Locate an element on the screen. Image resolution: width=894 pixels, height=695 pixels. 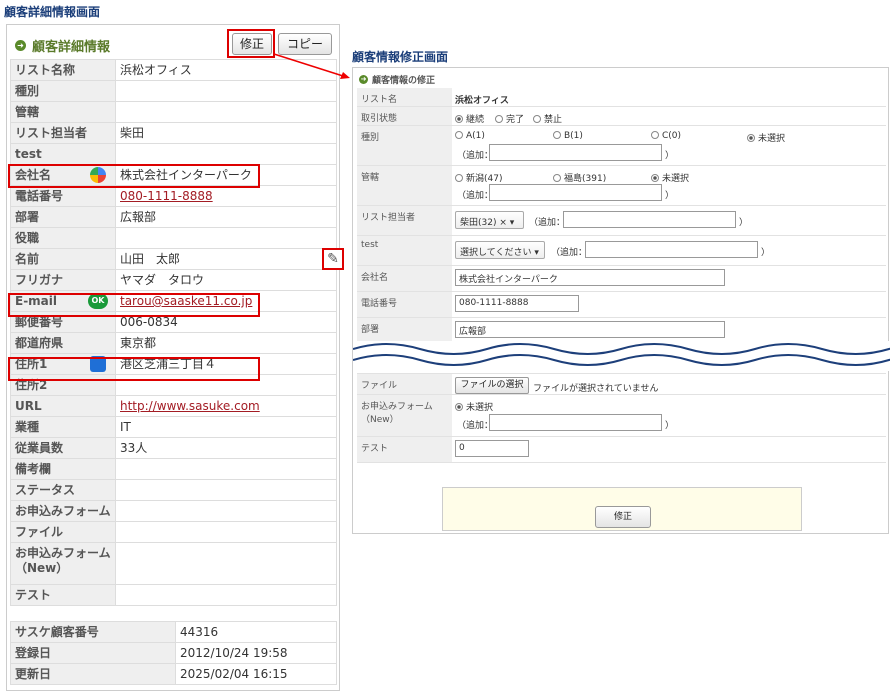
detail-value: 東京都 is located at coordinates (138, 343).